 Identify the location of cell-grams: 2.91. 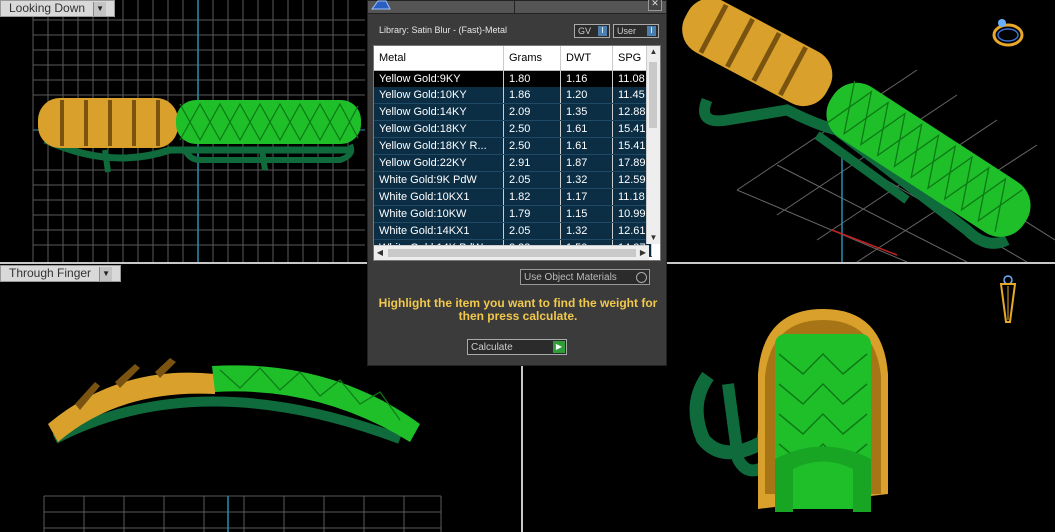
(532, 163).